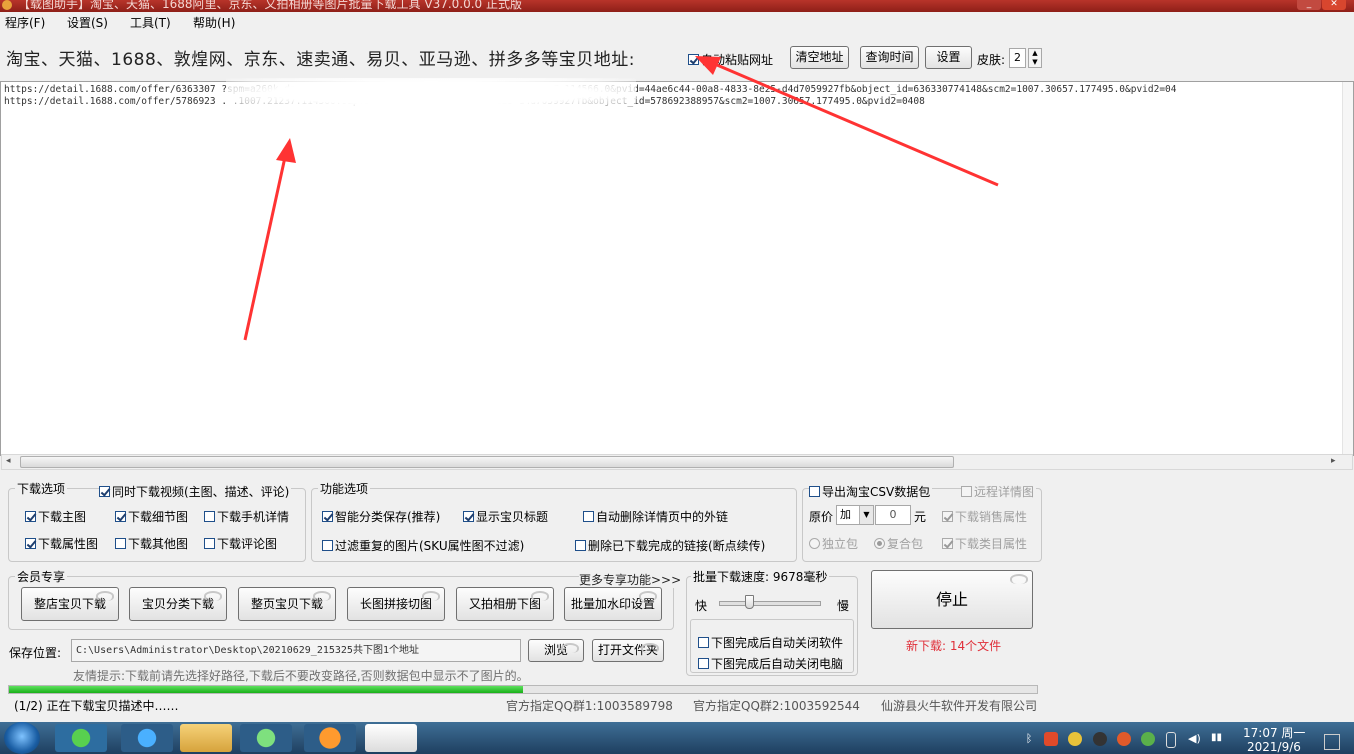 The image size is (1354, 754). What do you see at coordinates (749, 602) in the screenshot?
I see `speed-slider-thumb` at bounding box center [749, 602].